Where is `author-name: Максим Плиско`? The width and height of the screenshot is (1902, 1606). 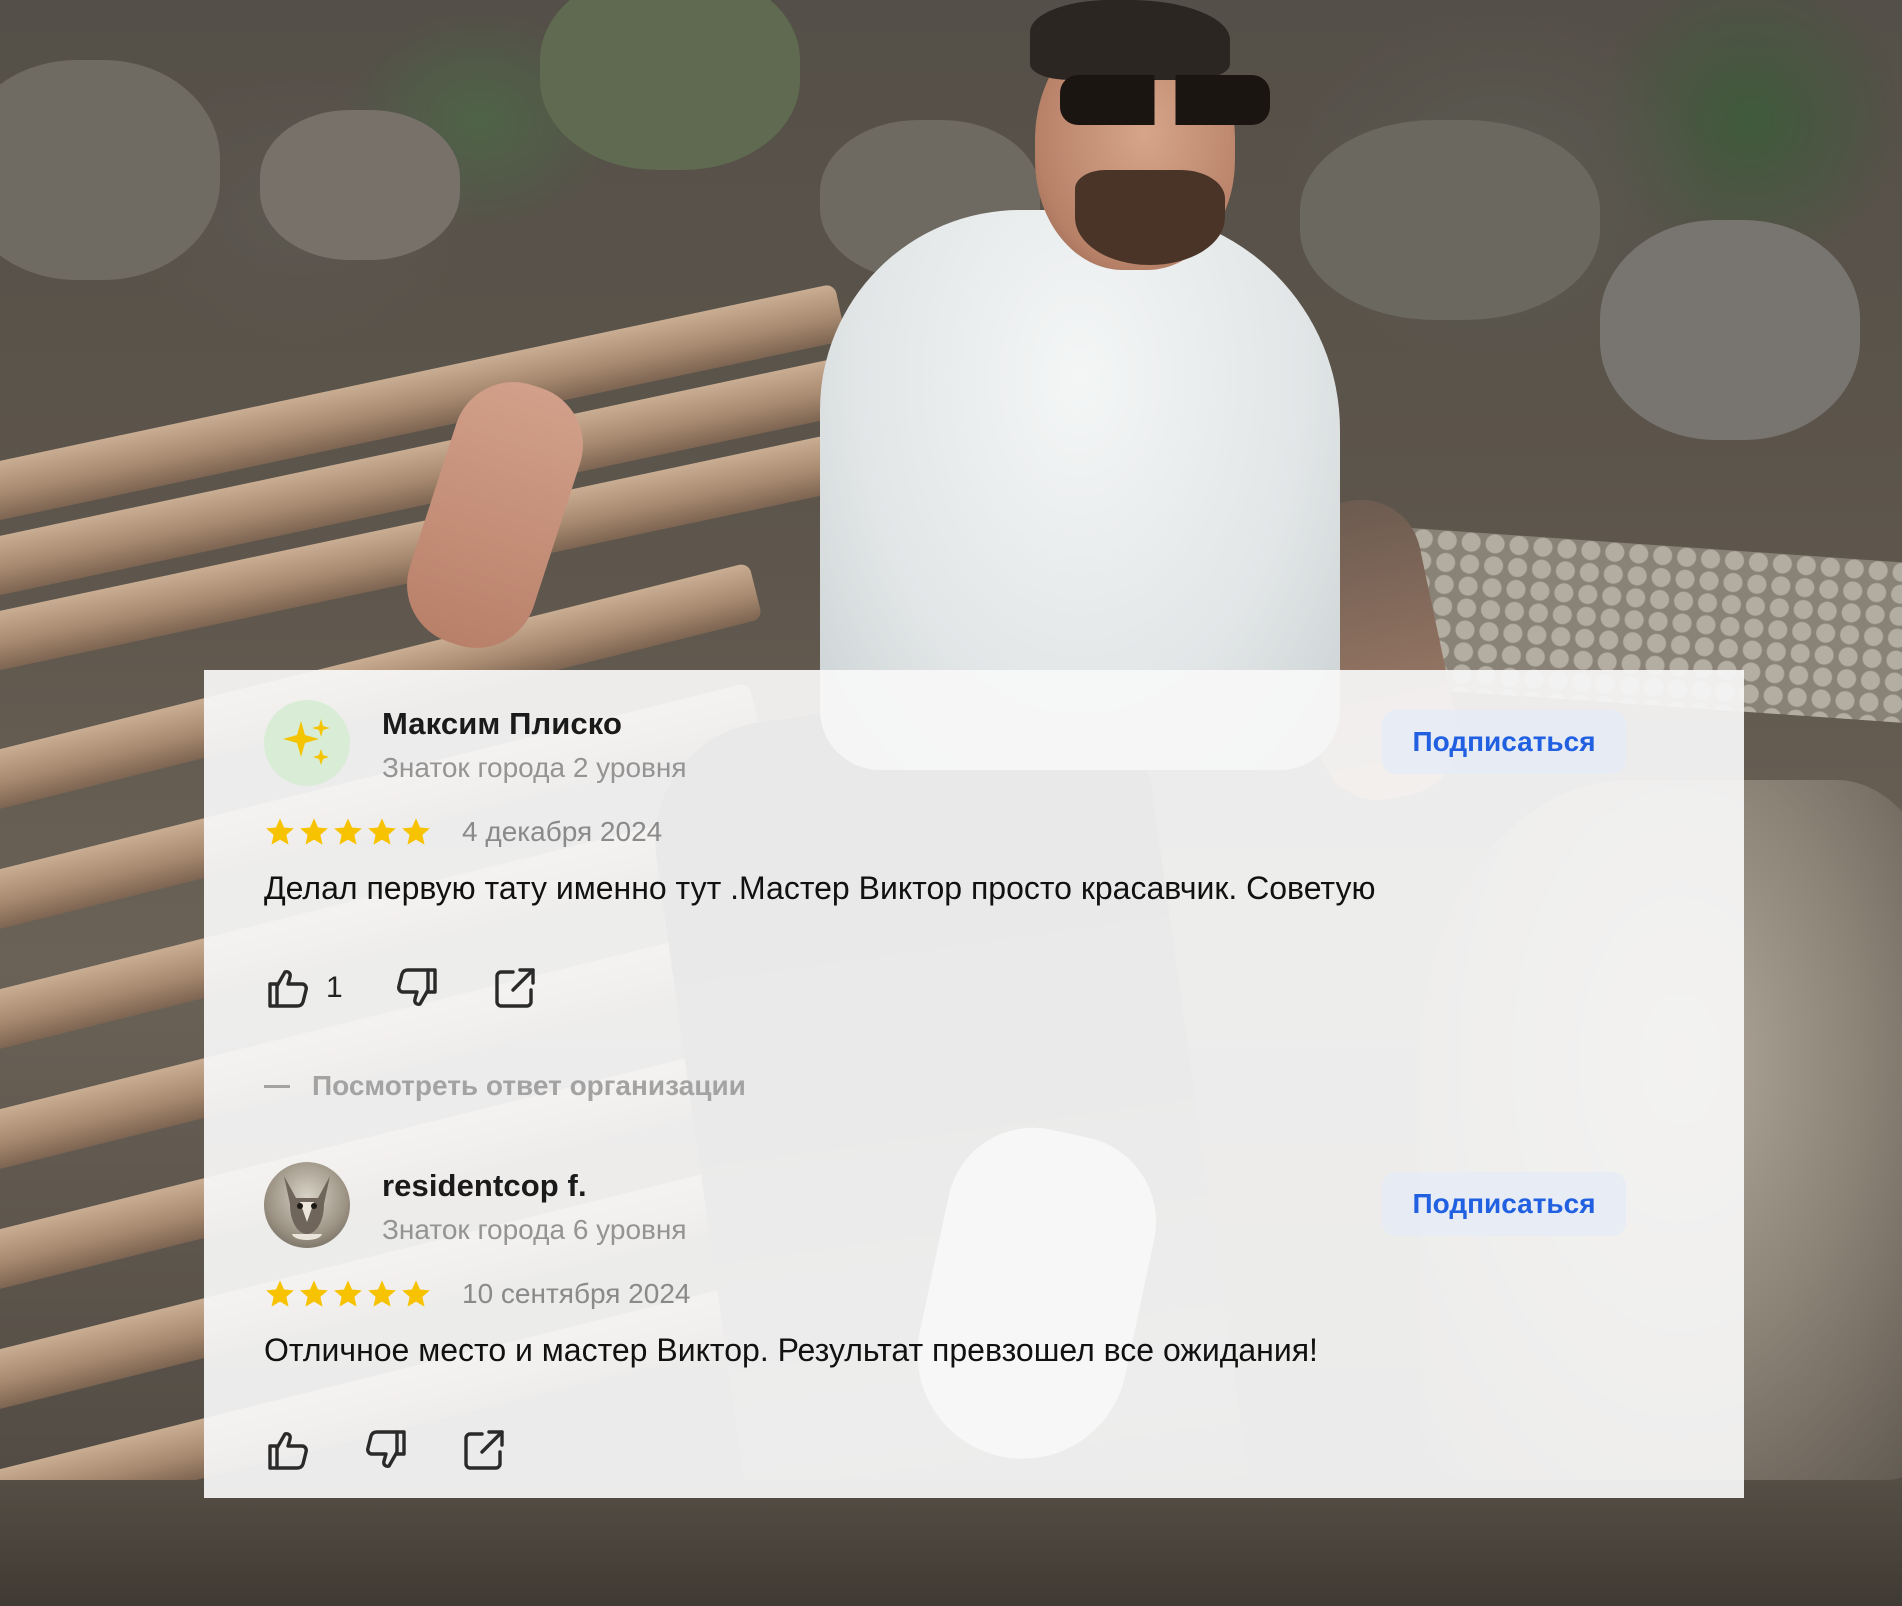 author-name: Максим Плиско is located at coordinates (502, 724).